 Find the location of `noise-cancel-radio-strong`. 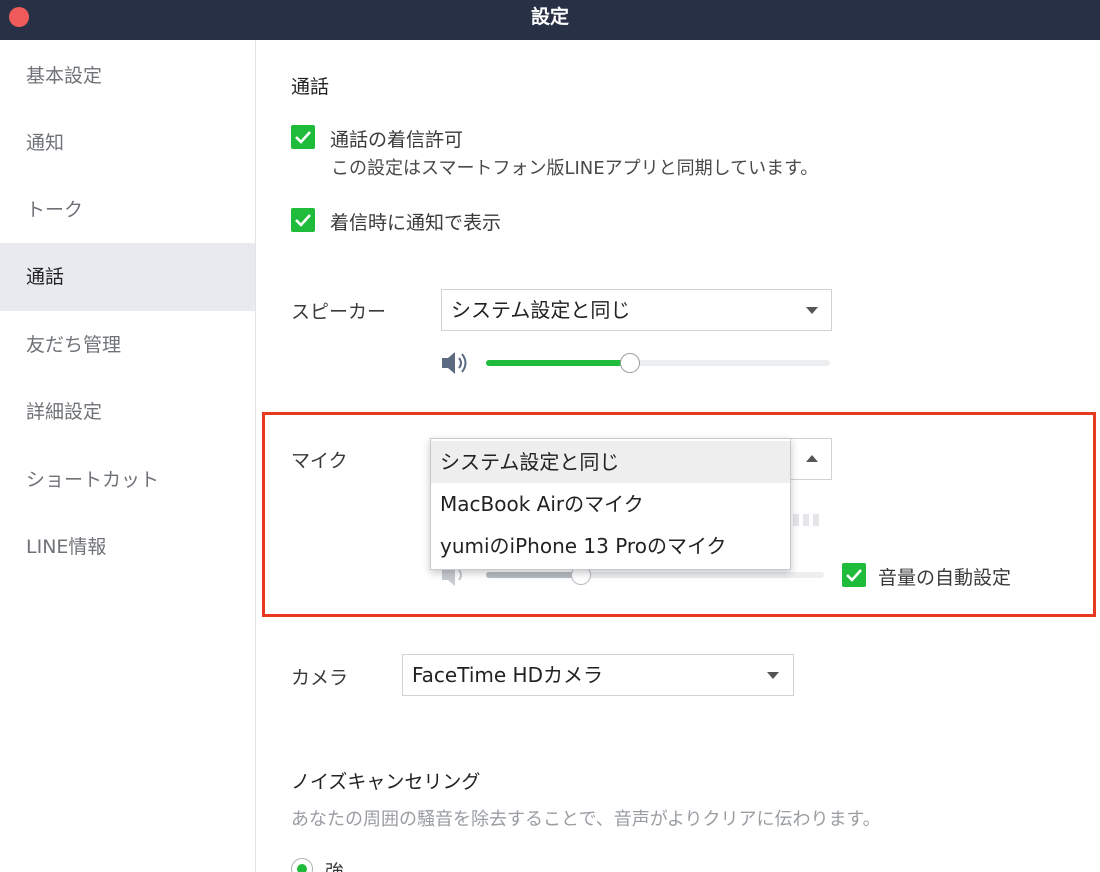

noise-cancel-radio-strong is located at coordinates (302, 865).